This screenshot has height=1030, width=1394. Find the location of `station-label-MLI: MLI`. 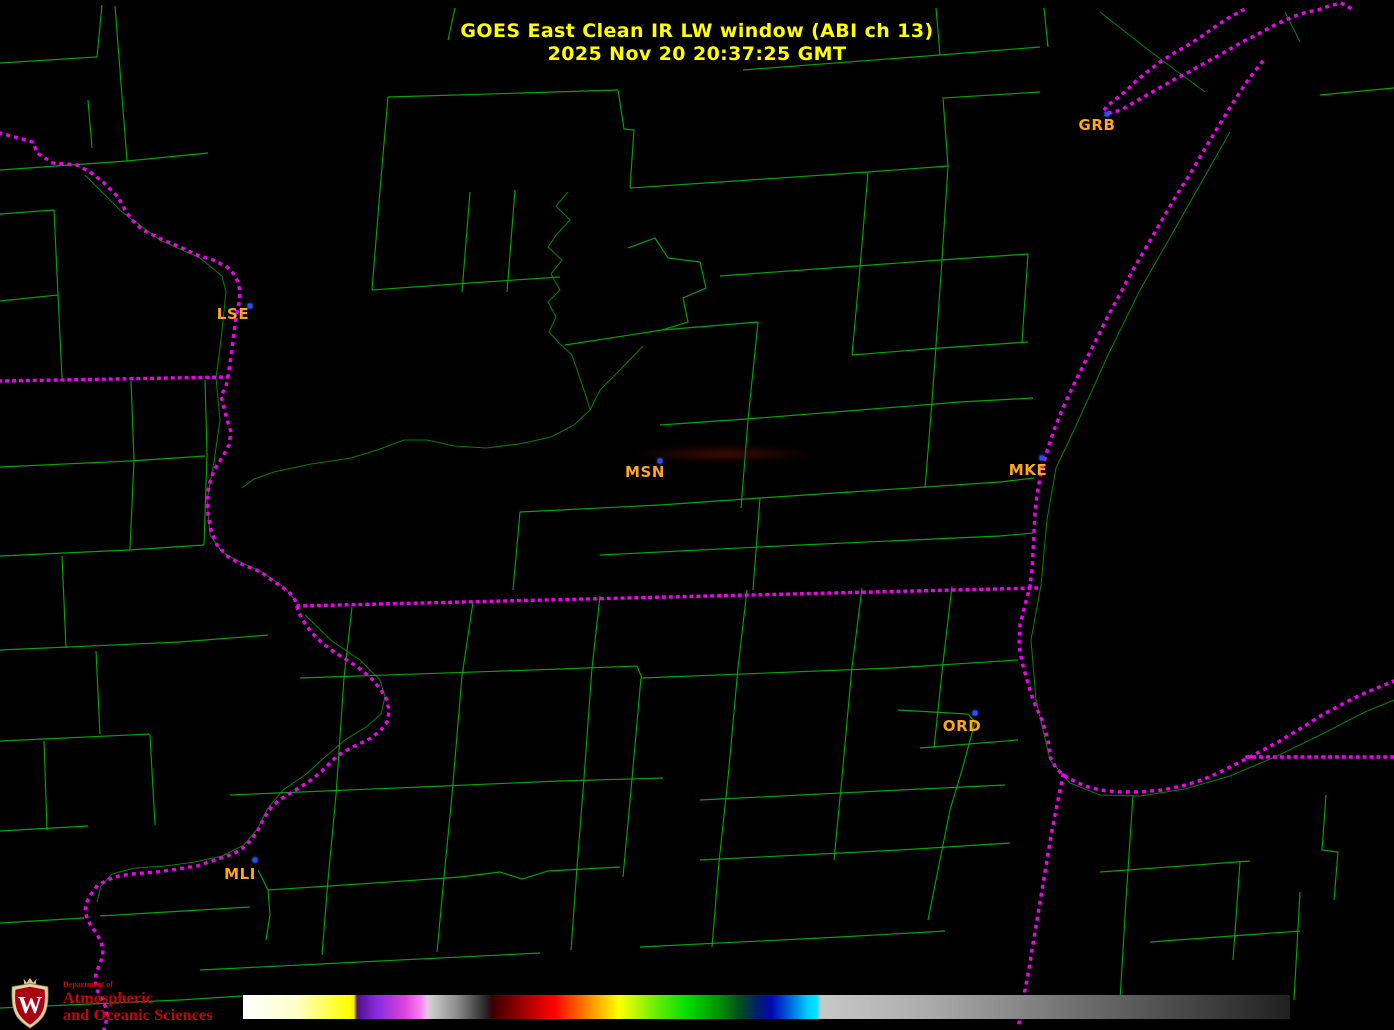

station-label-MLI: MLI is located at coordinates (240, 874).